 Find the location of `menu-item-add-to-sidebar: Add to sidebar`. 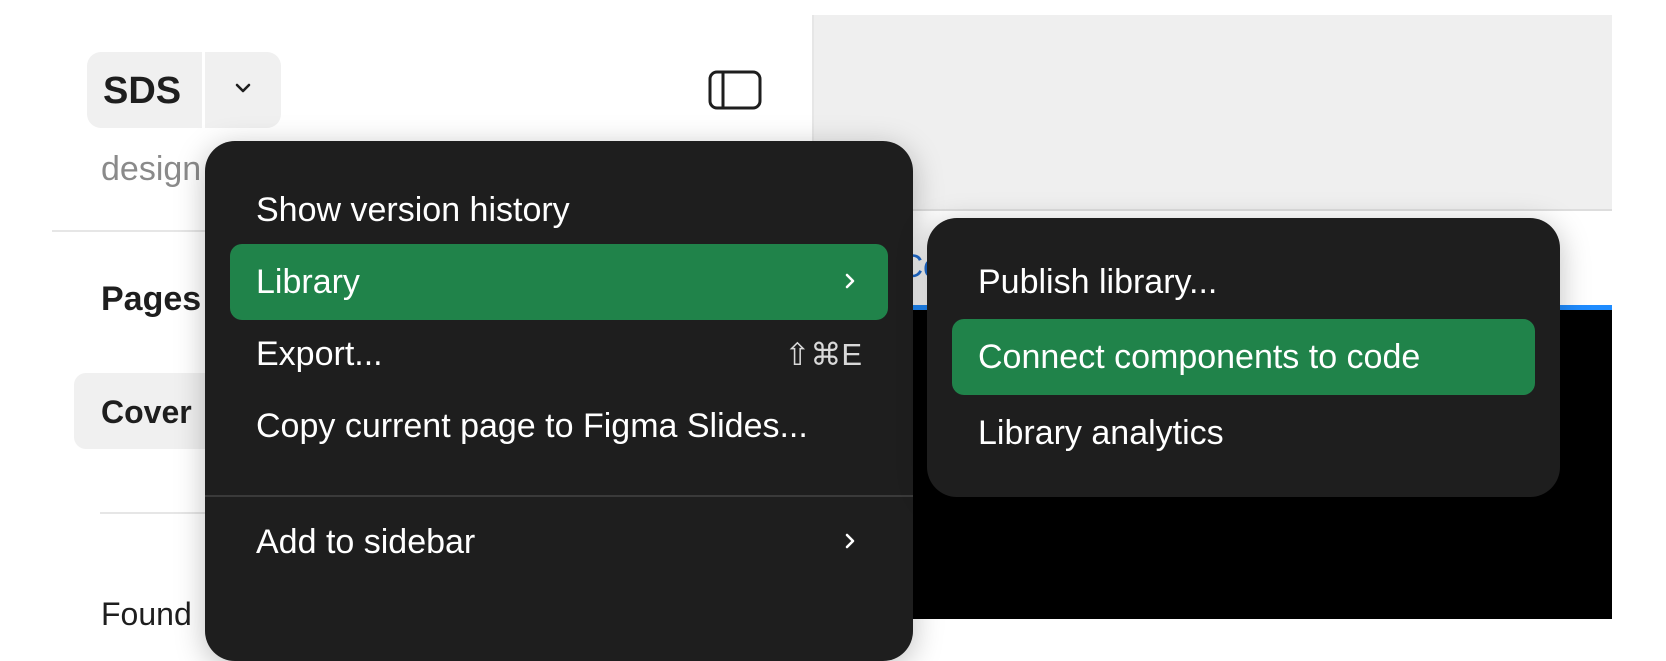

menu-item-add-to-sidebar: Add to sidebar is located at coordinates (559, 542).